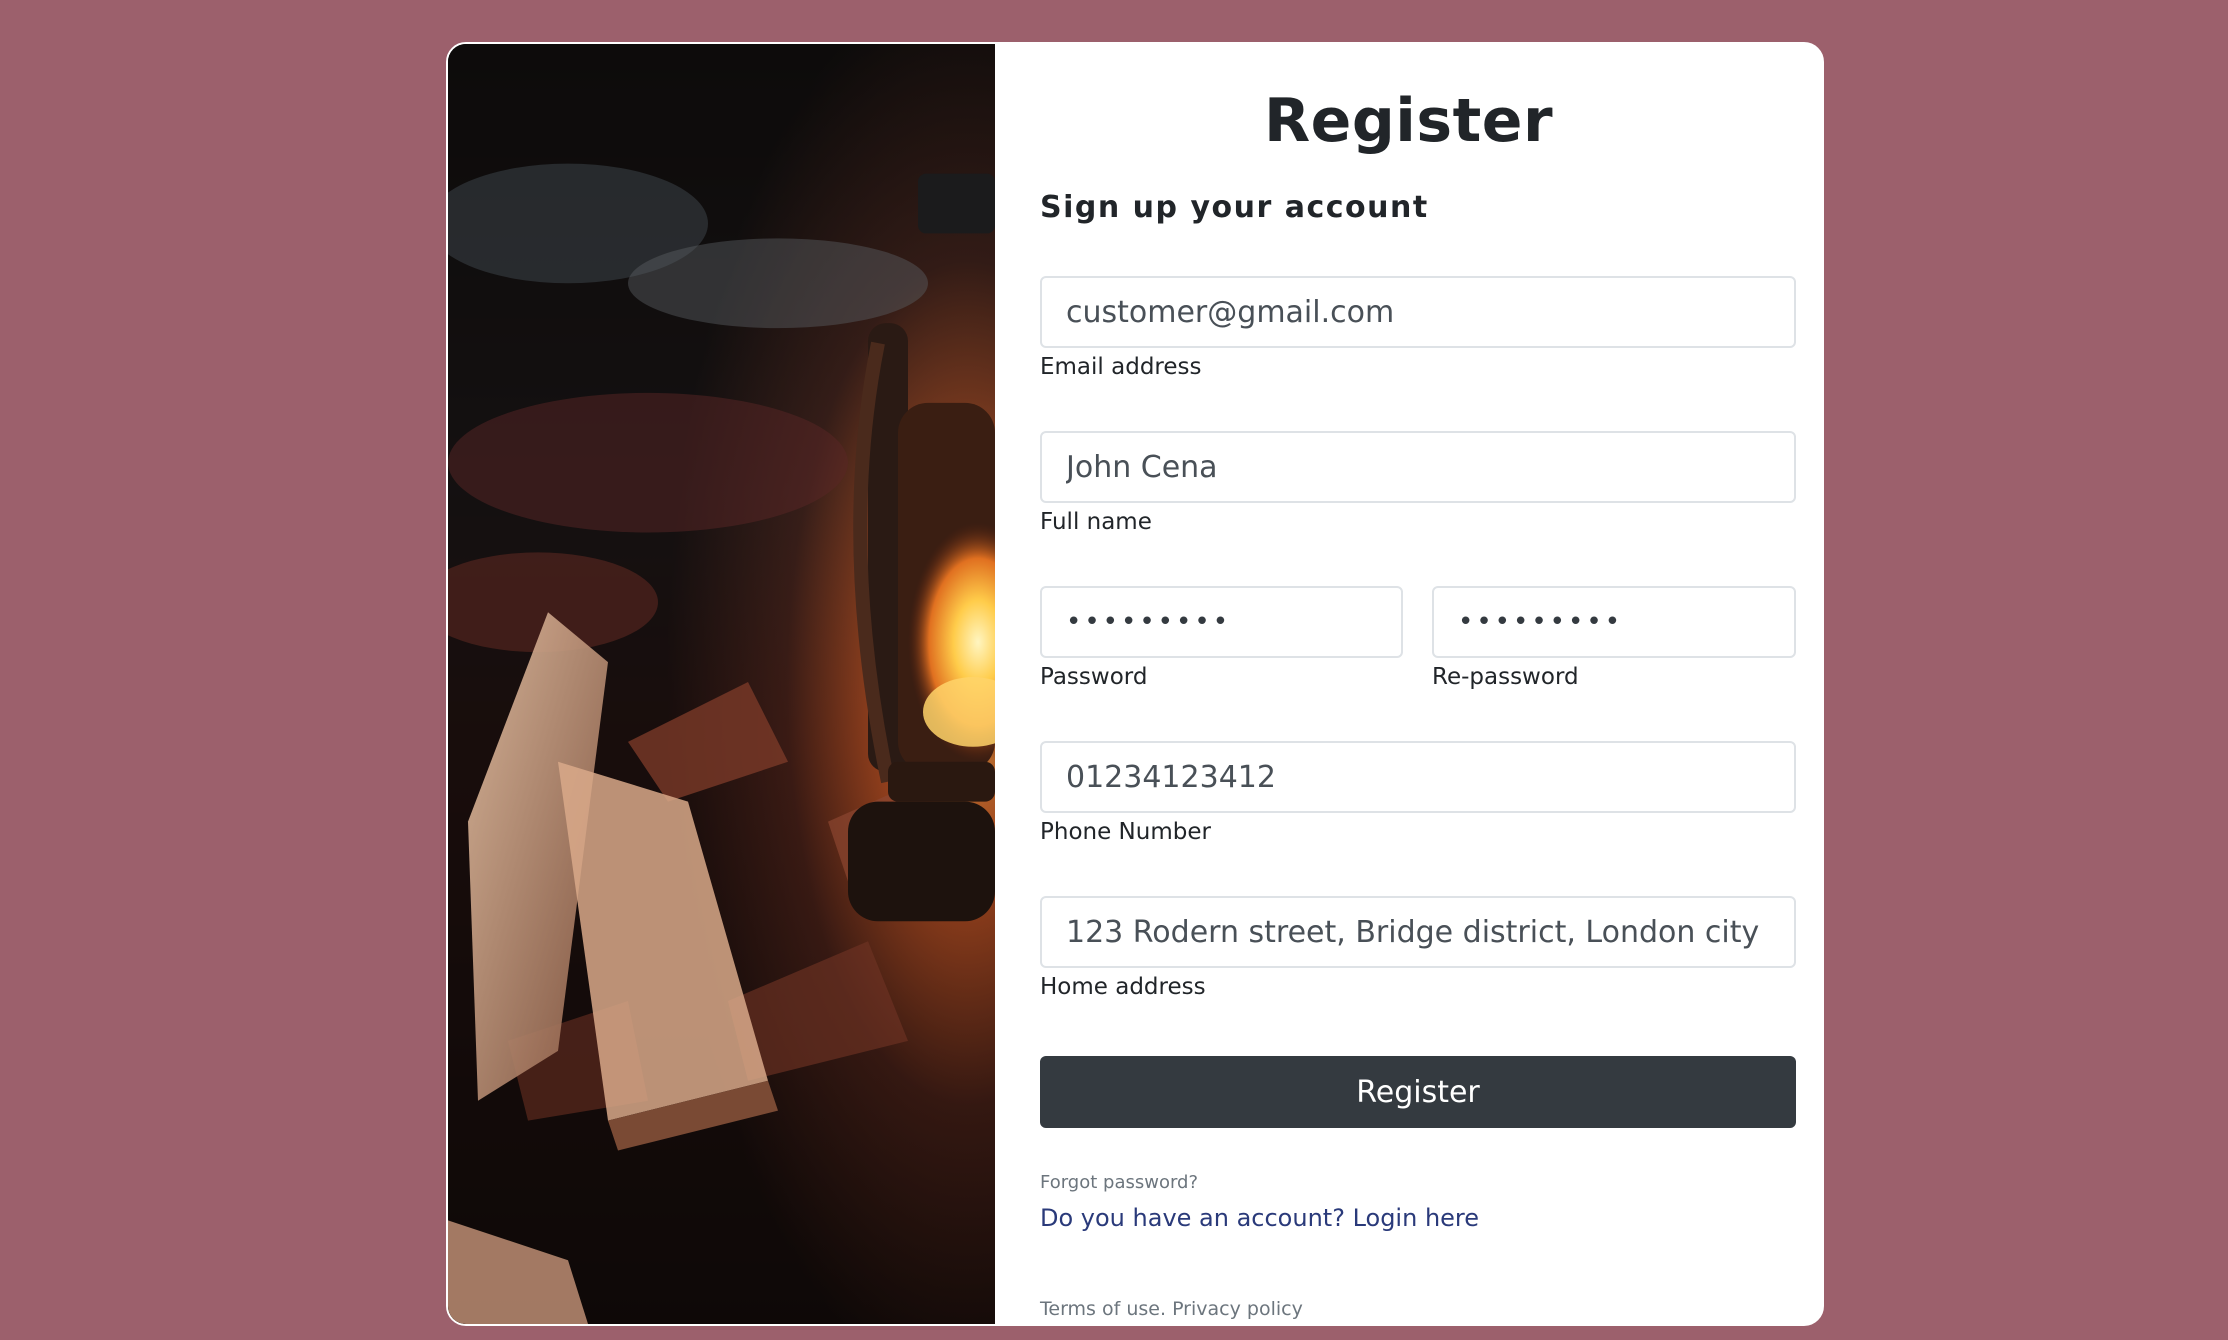 This screenshot has width=2228, height=1340. I want to click on email-field, so click(1418, 312).